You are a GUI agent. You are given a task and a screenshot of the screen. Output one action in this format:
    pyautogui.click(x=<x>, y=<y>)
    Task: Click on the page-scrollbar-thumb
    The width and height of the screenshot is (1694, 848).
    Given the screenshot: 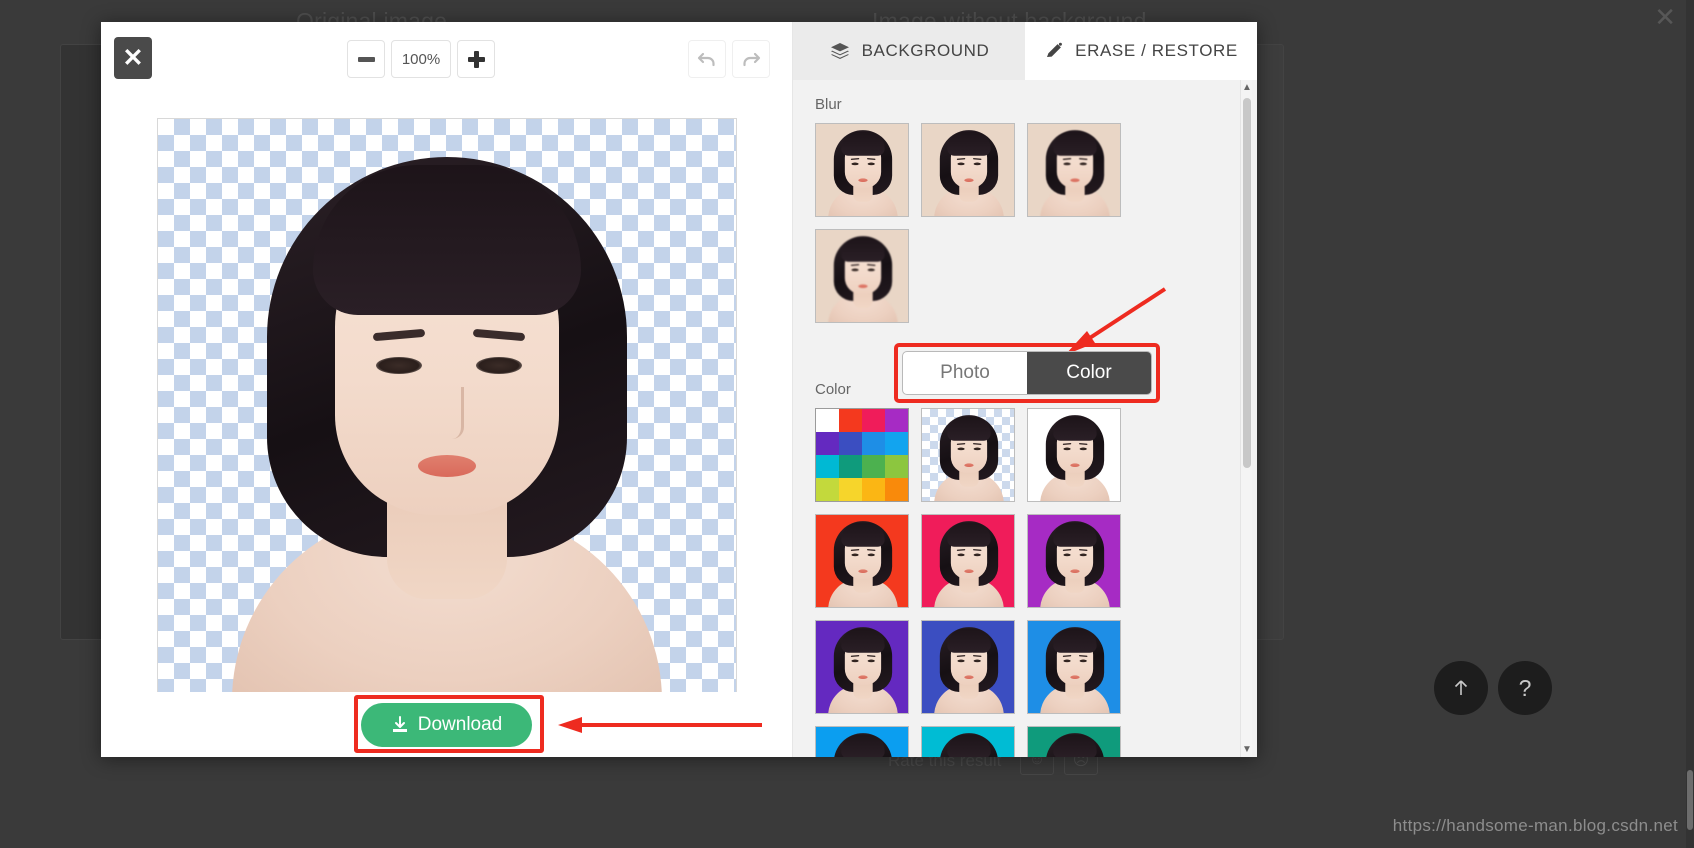 What is the action you would take?
    pyautogui.click(x=1690, y=800)
    